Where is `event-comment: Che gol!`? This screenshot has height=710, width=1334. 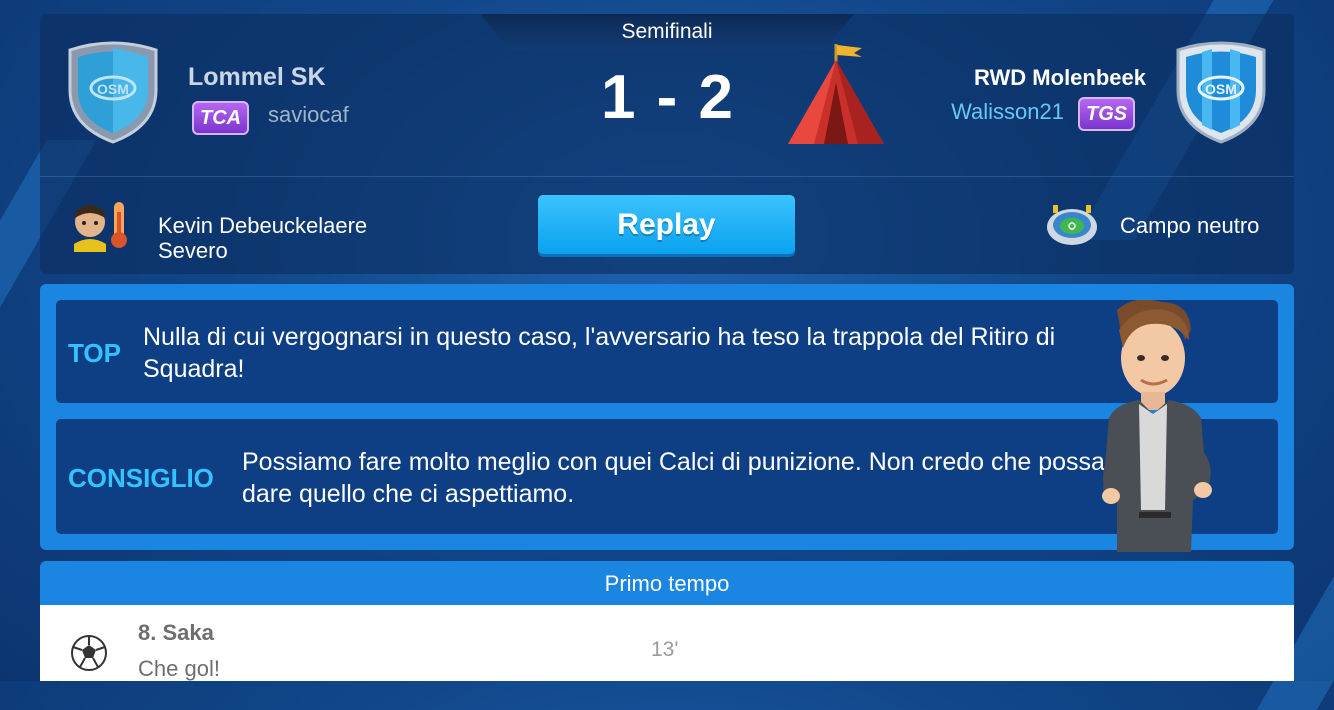
event-comment: Che gol! is located at coordinates (179, 668).